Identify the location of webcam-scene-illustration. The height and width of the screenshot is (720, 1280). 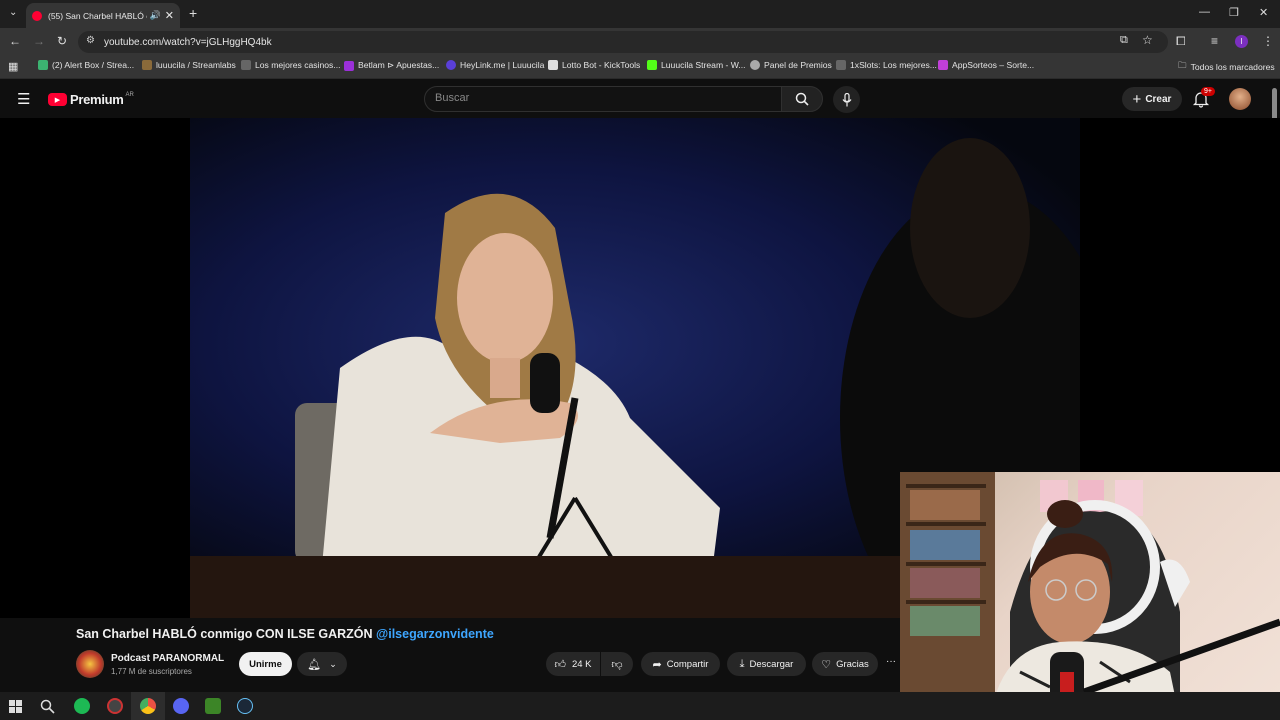
(1090, 596).